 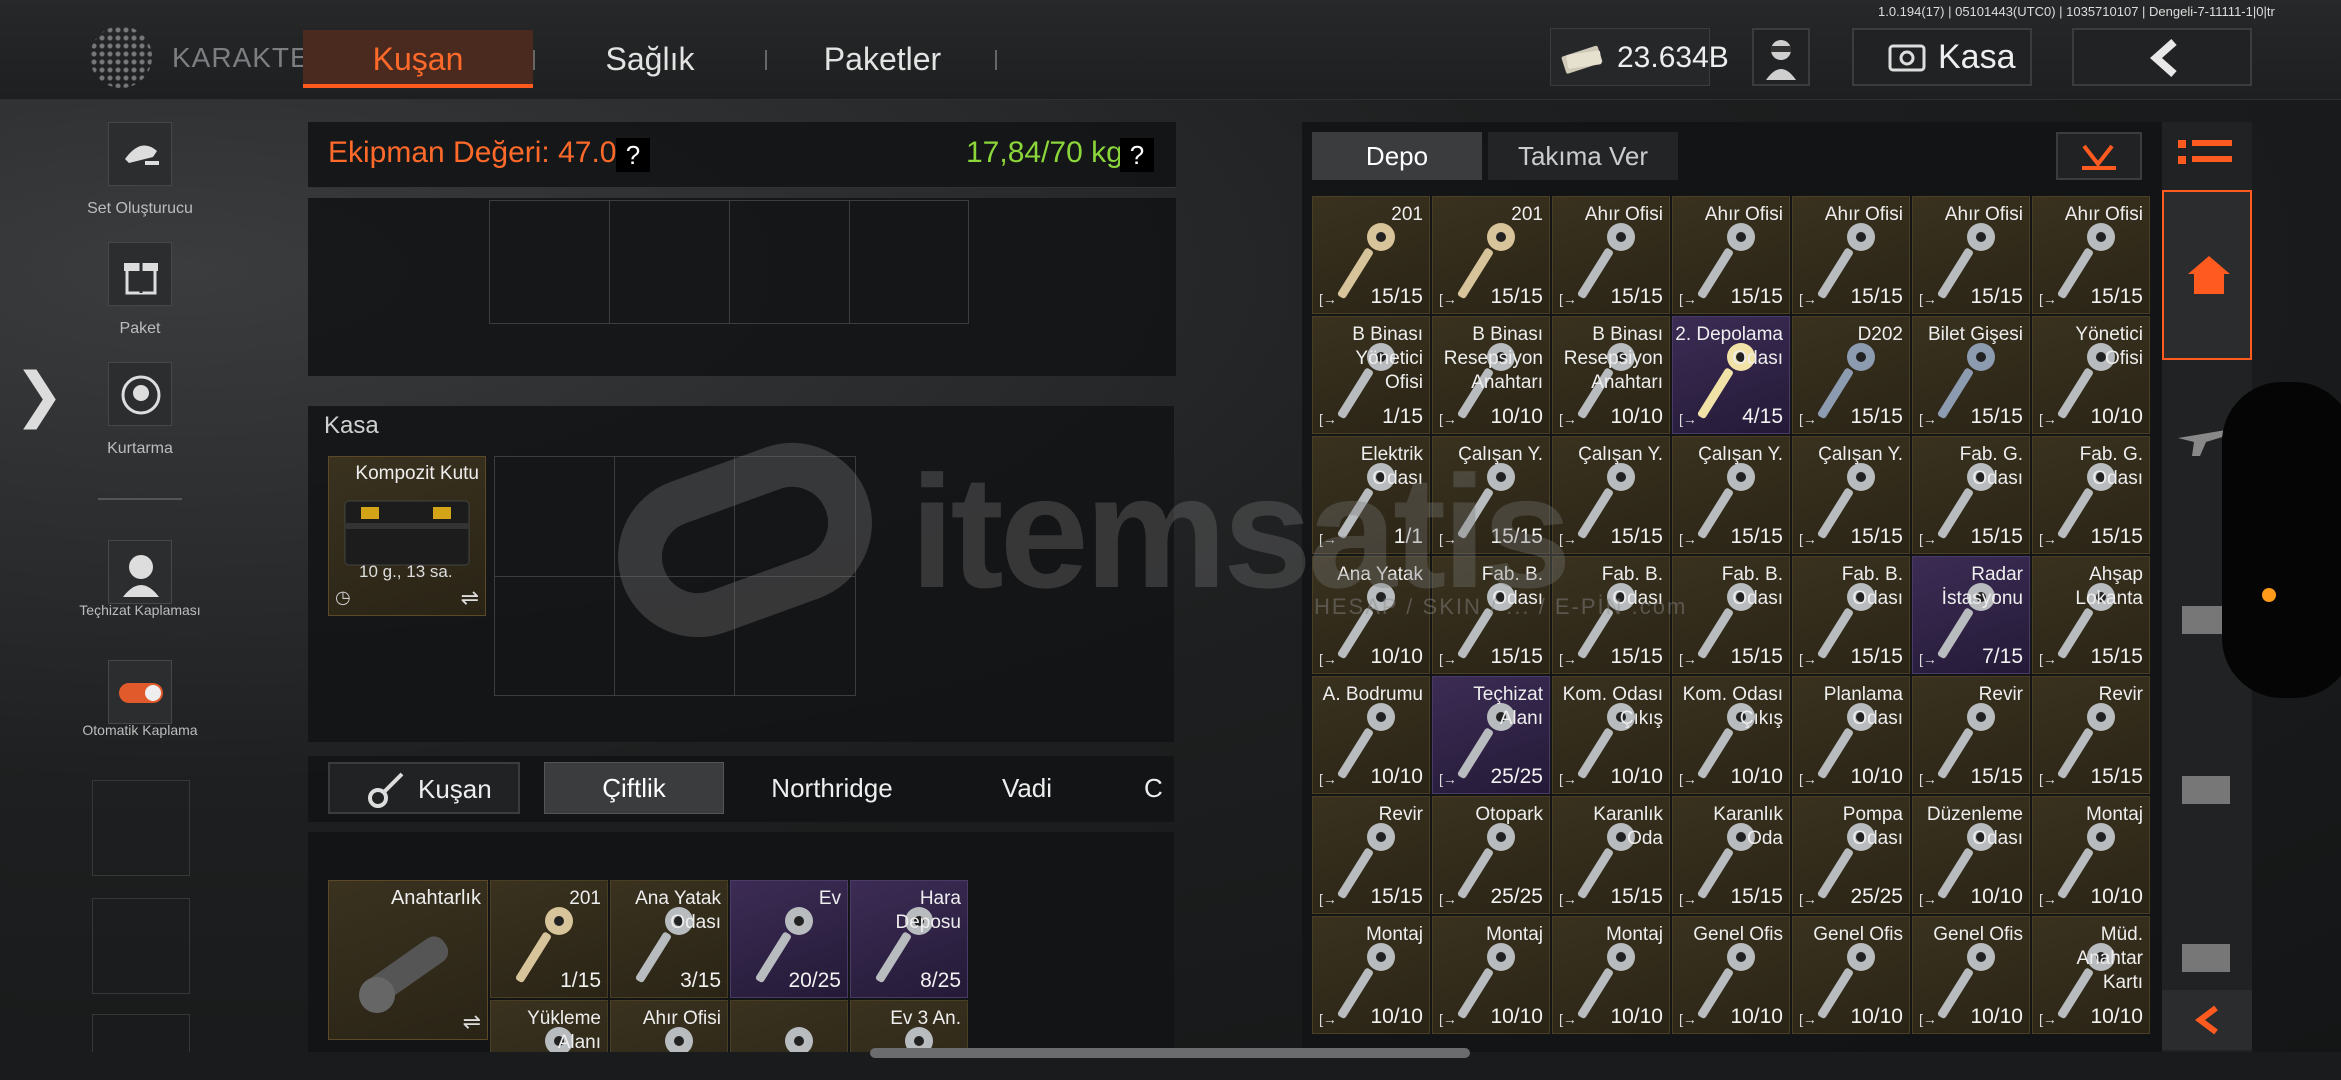 What do you see at coordinates (2091, 975) in the screenshot?
I see `depot-key-item: Müd. Anahtar Kartı 10/10 [→` at bounding box center [2091, 975].